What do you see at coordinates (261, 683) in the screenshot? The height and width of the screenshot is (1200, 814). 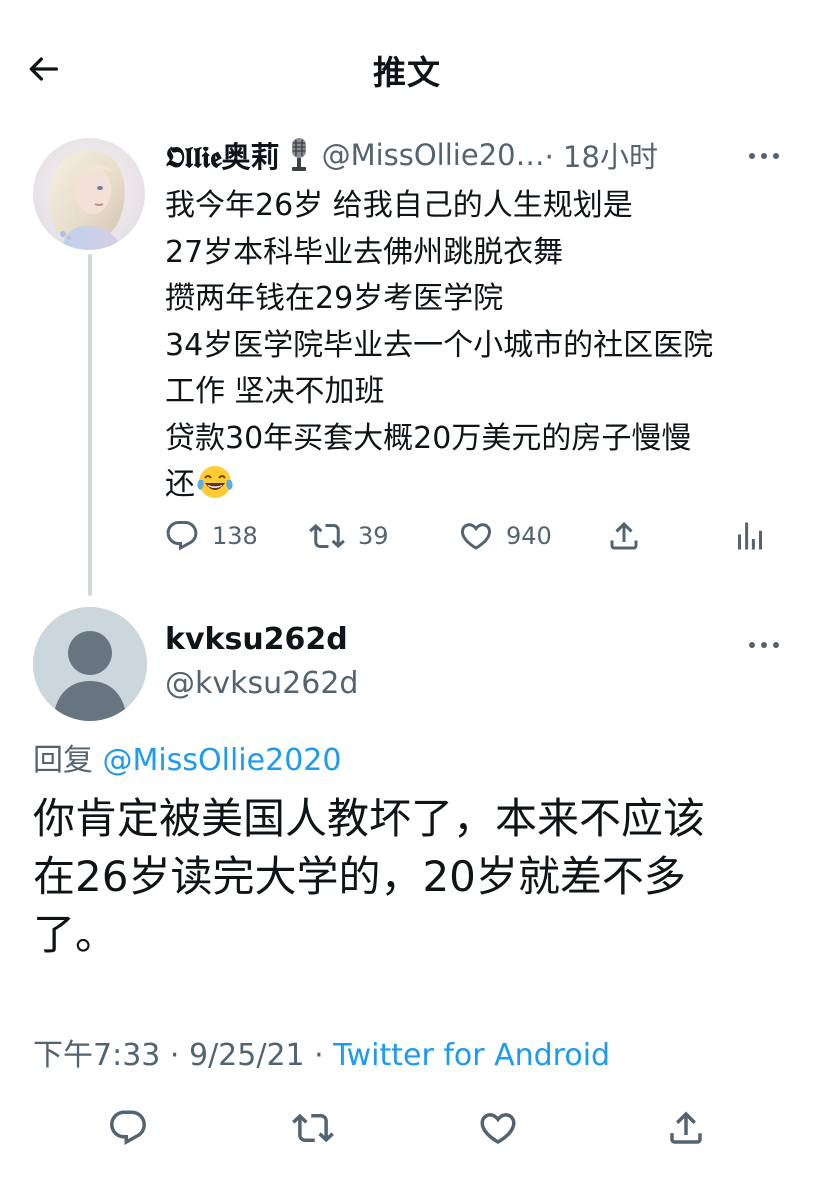 I see `reply-author-handle: @kvksu262d` at bounding box center [261, 683].